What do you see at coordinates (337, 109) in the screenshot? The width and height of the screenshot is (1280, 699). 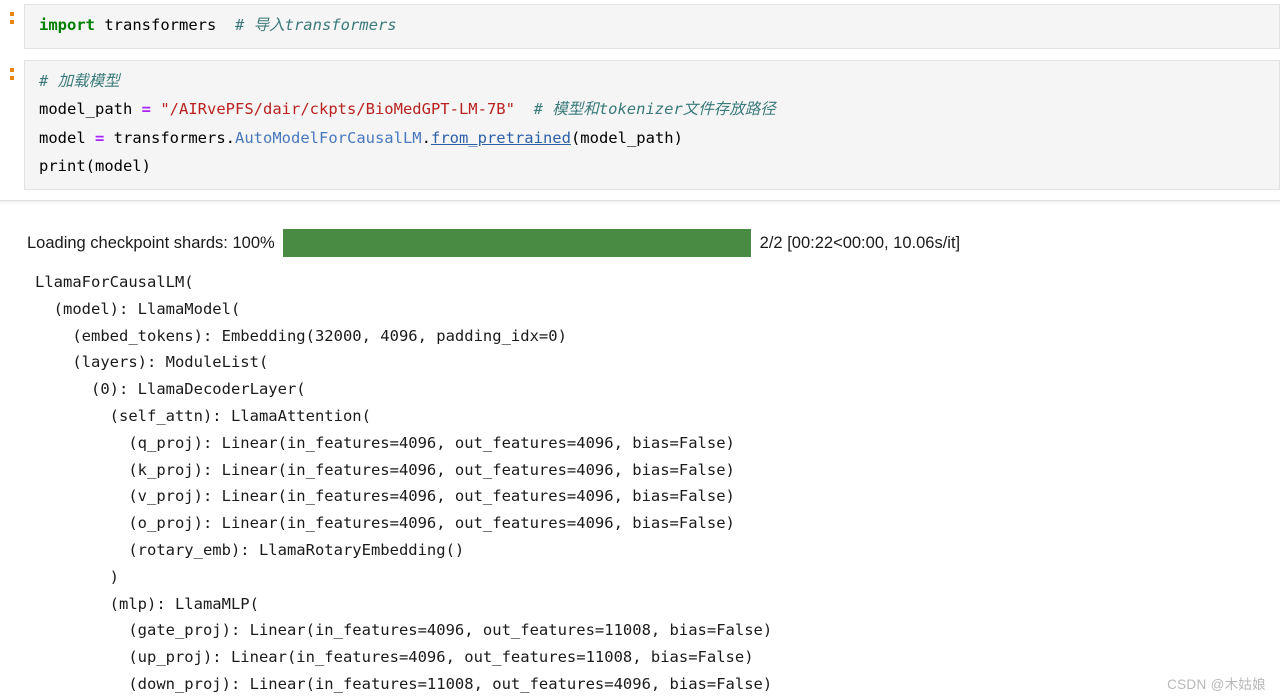 I see `code-token-string: "/AIRvePFS/dair/ckpts/BioMedGPT-LM-7B"` at bounding box center [337, 109].